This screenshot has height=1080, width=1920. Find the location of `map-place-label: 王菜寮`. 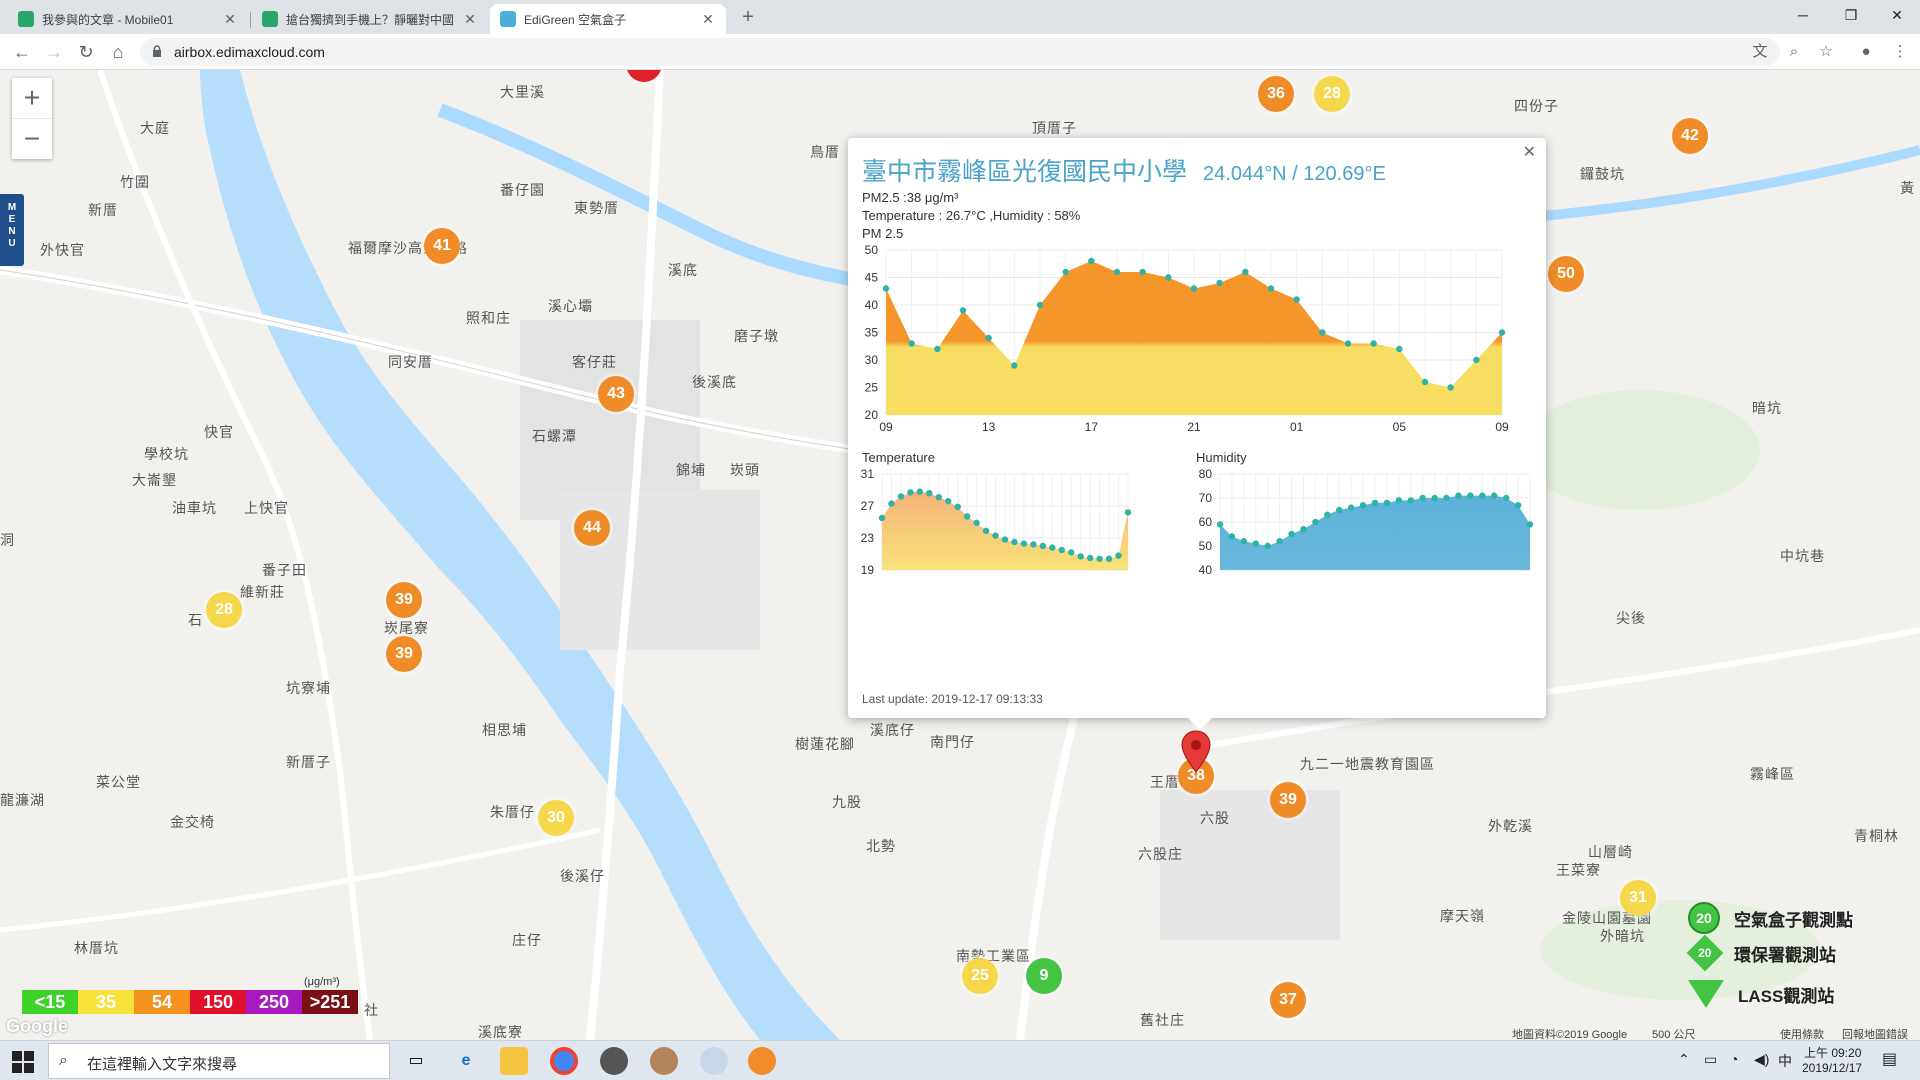

map-place-label: 王菜寮 is located at coordinates (1578, 870).